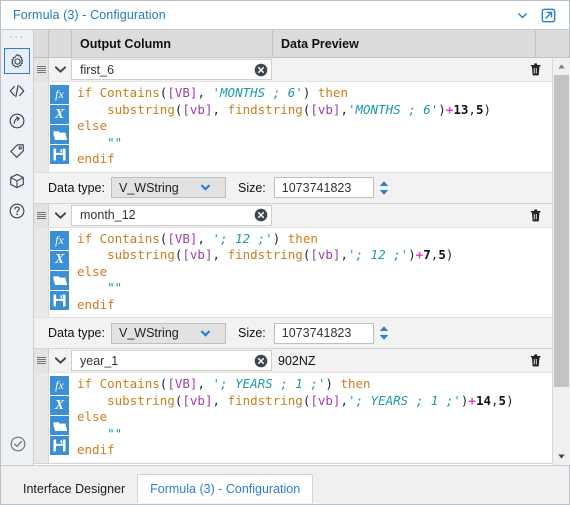 The height and width of the screenshot is (505, 570). I want to click on scroll-up-icon, so click(561, 66).